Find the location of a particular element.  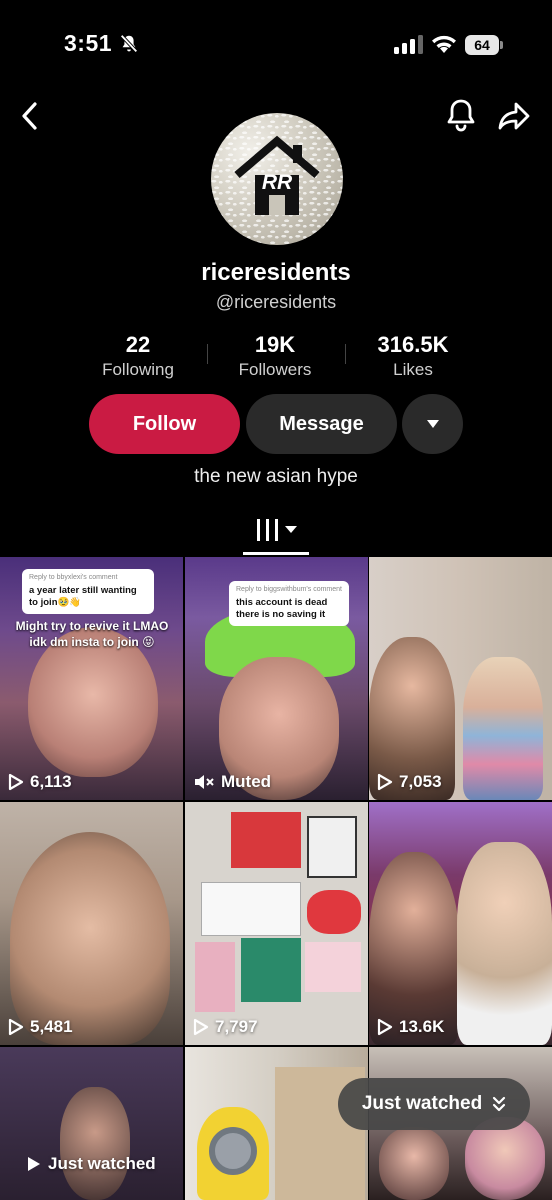

cellular-signal-icon is located at coordinates (408, 44).